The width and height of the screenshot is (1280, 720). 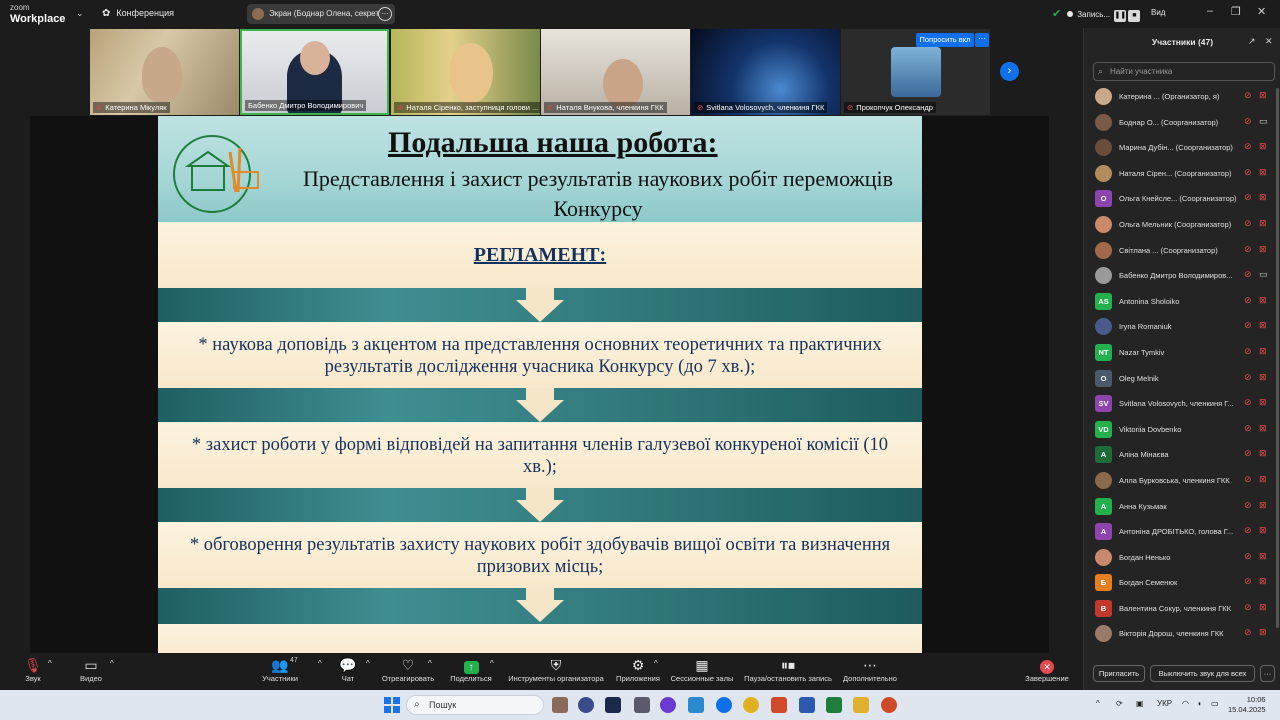 What do you see at coordinates (1009, 71) in the screenshot?
I see `next-page-button: ›` at bounding box center [1009, 71].